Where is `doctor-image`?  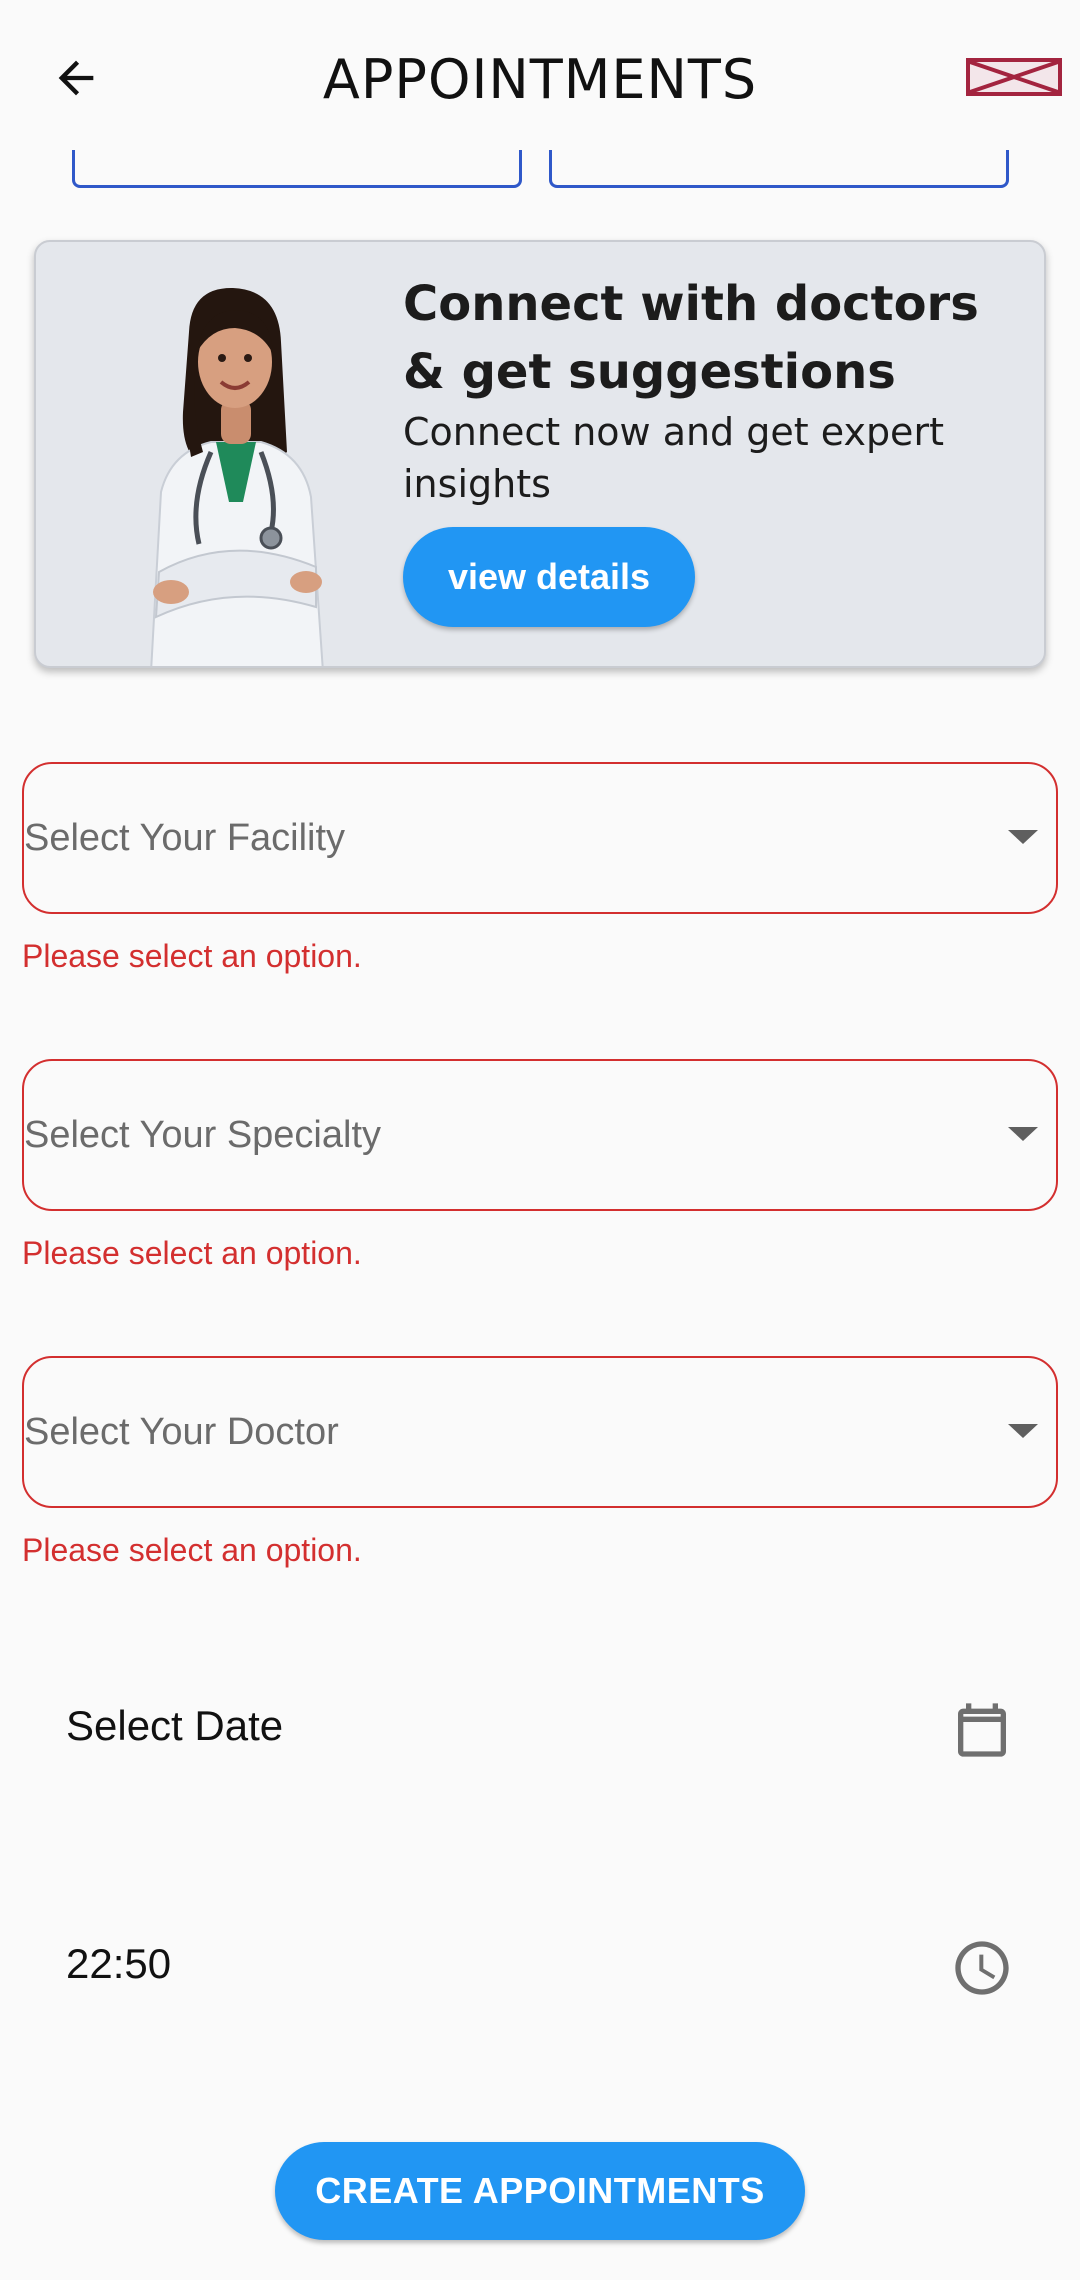
doctor-image is located at coordinates (236, 474).